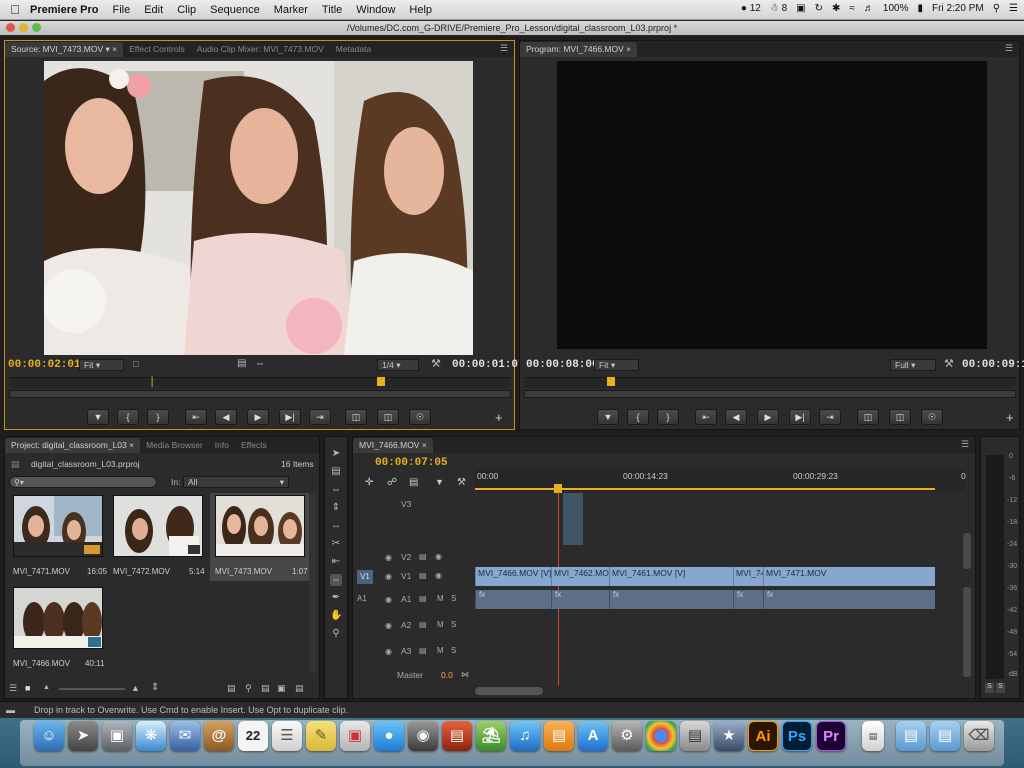  What do you see at coordinates (157, 49) in the screenshot?
I see `tab-effect-controls: Effect Controls` at bounding box center [157, 49].